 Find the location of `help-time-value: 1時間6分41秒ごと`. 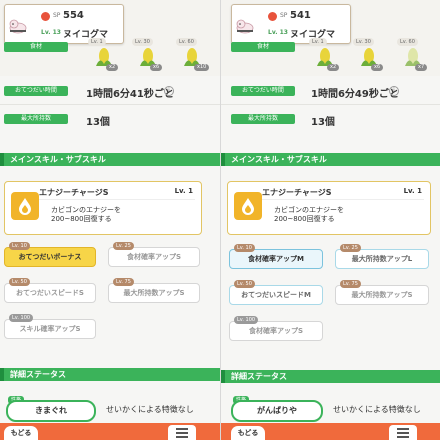

help-time-value: 1時間6分41秒ごと is located at coordinates (130, 94).